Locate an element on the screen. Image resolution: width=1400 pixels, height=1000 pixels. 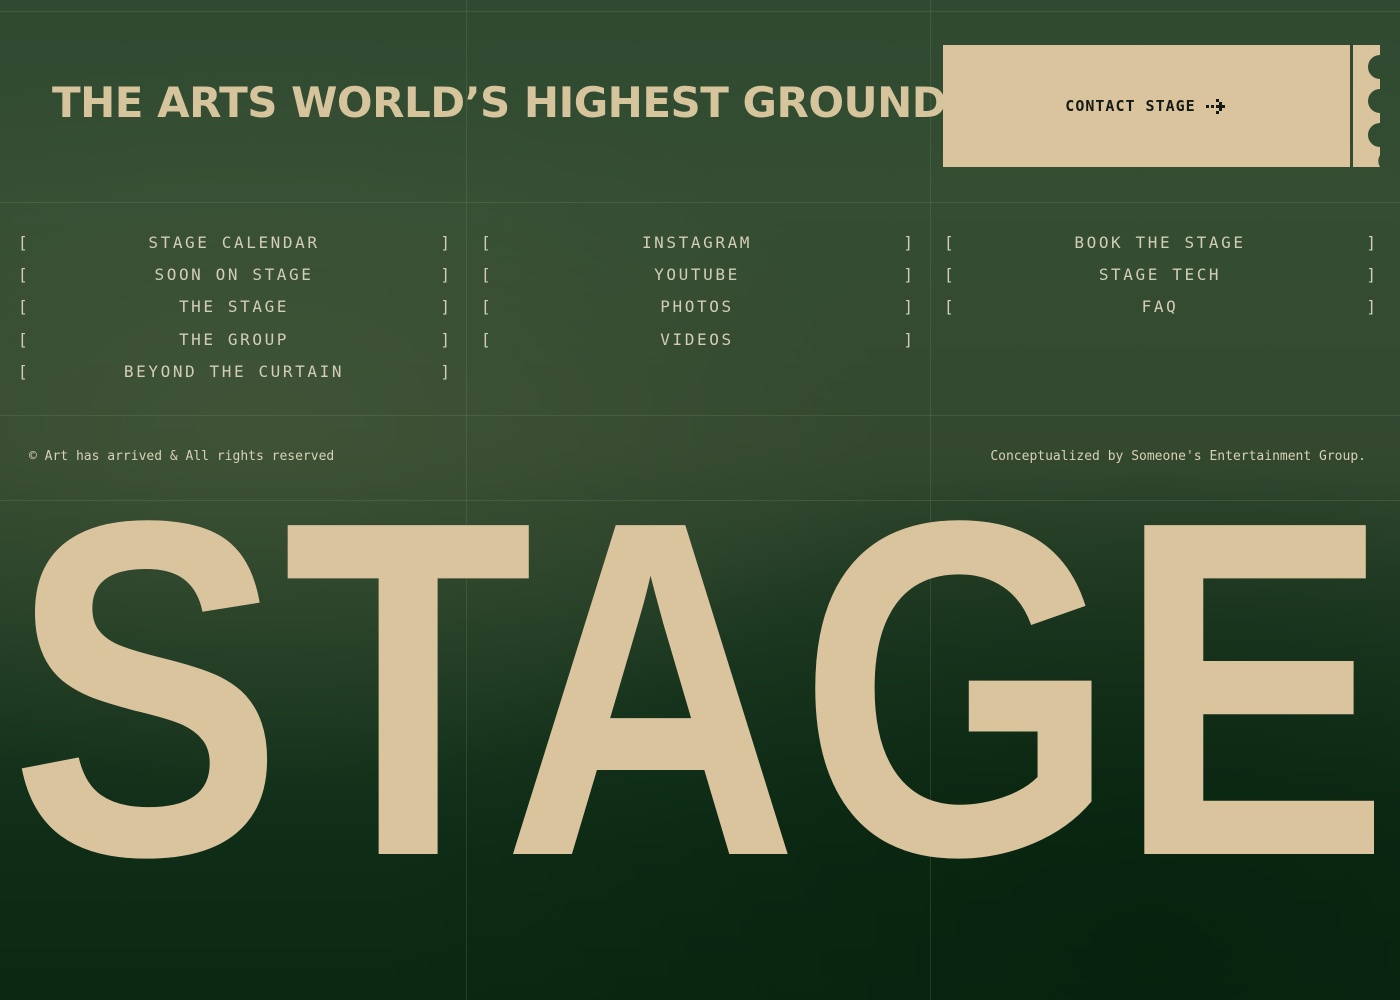
nav-link-the-stage: [ THE STAGE ] is located at coordinates (234, 307).